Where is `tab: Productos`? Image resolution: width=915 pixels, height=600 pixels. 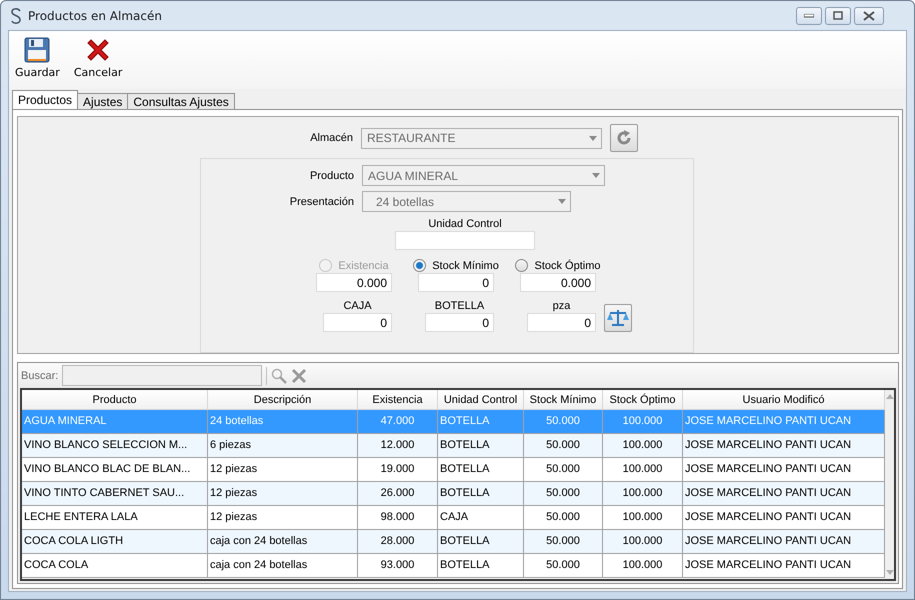 tab: Productos is located at coordinates (45, 99).